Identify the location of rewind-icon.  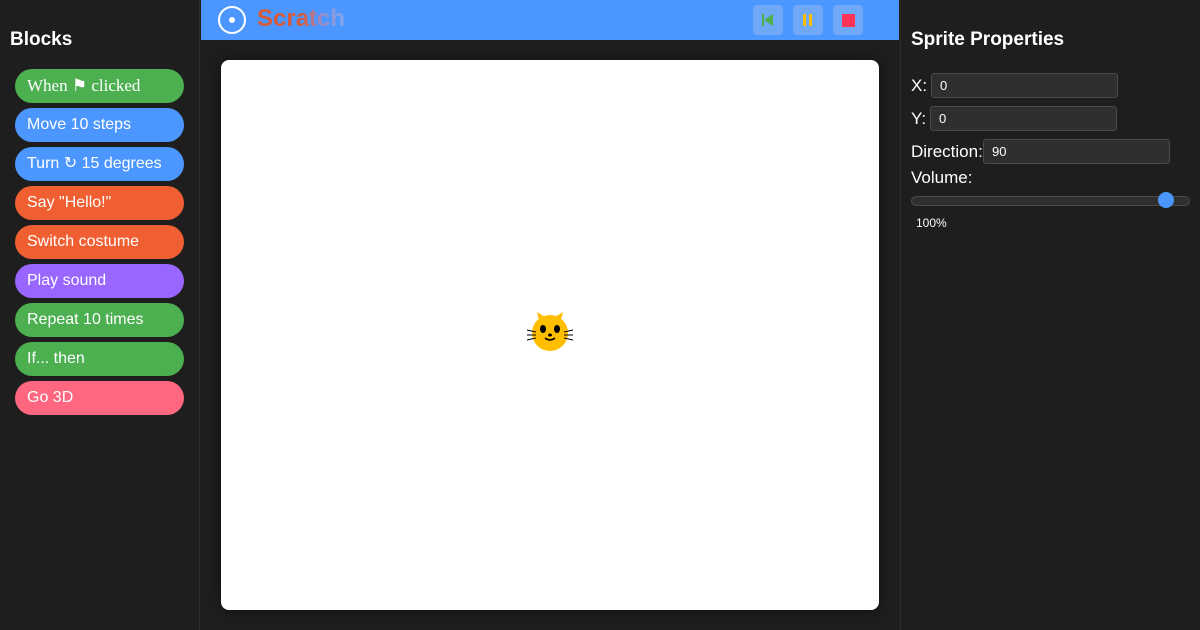
(767, 20).